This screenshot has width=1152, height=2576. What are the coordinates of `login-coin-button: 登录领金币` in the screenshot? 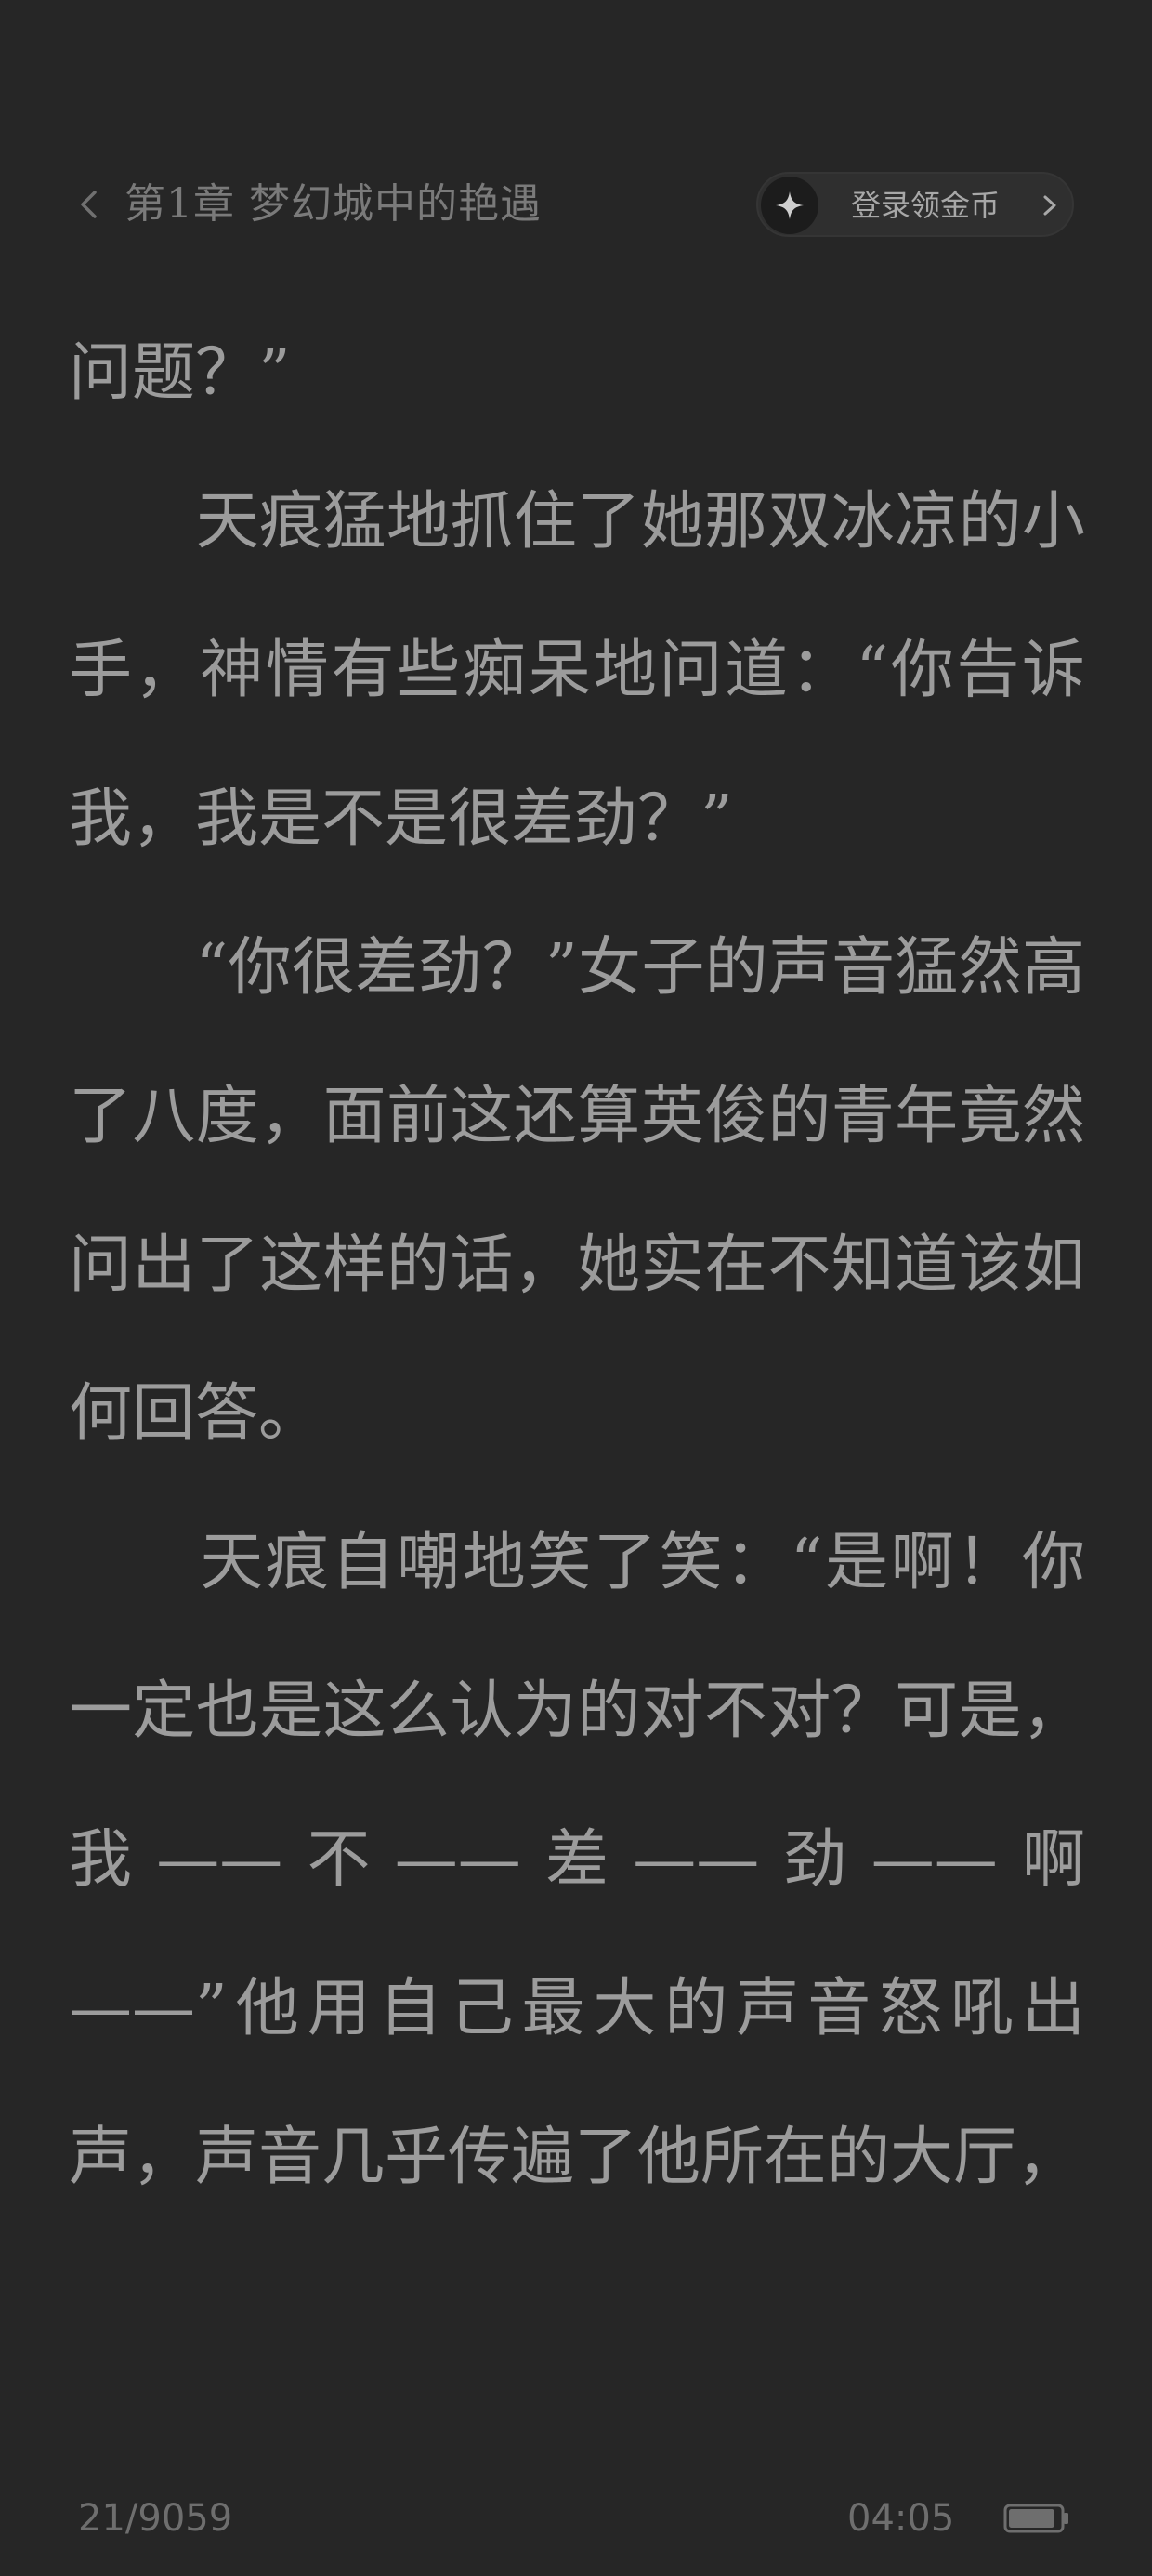 It's located at (915, 204).